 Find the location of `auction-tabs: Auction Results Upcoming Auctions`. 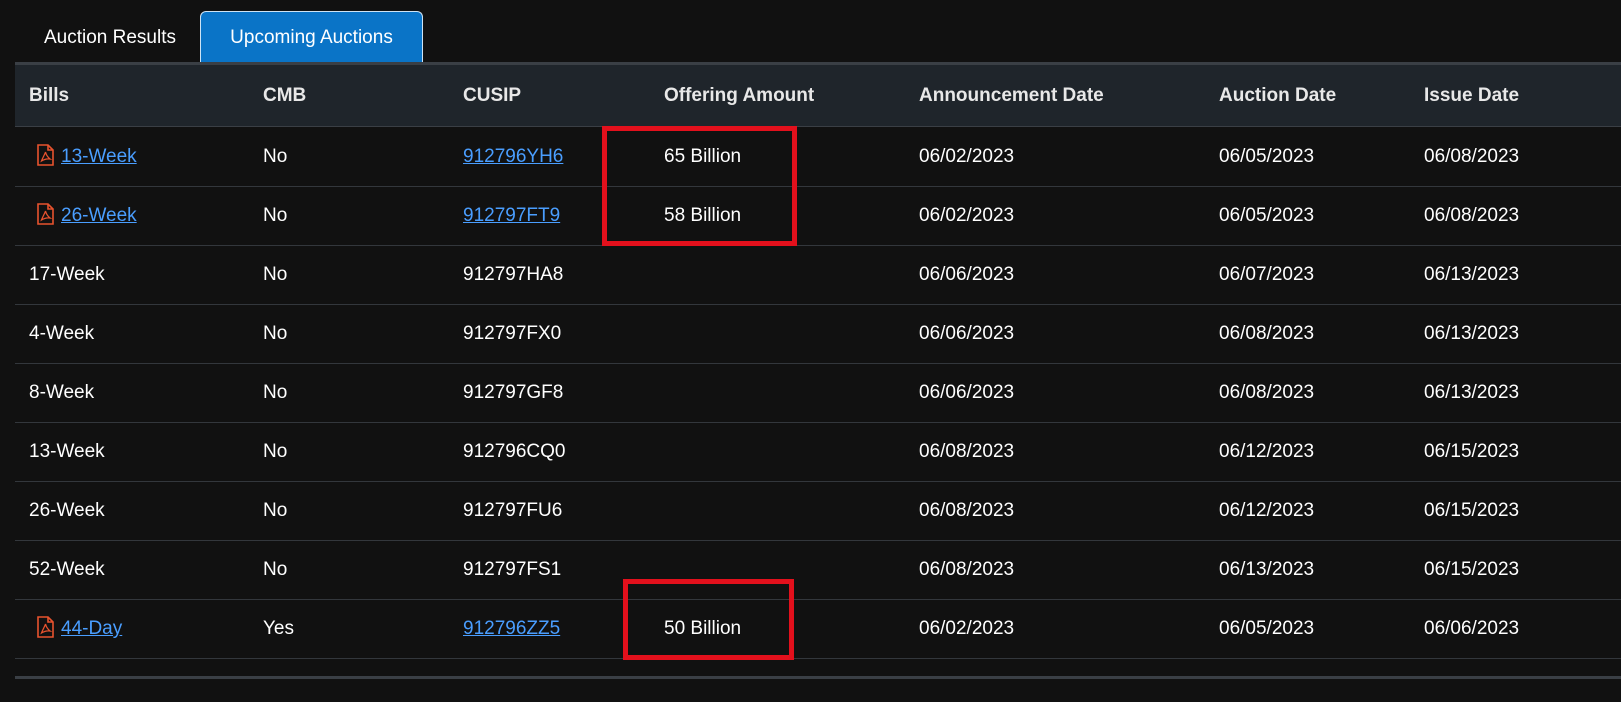

auction-tabs: Auction Results Upcoming Auctions is located at coordinates (219, 37).